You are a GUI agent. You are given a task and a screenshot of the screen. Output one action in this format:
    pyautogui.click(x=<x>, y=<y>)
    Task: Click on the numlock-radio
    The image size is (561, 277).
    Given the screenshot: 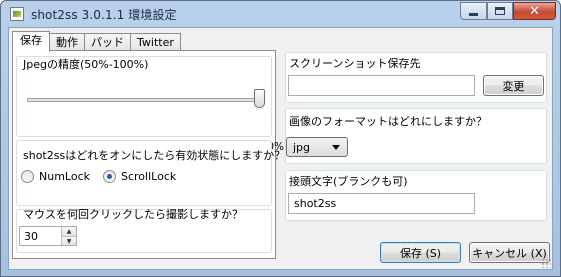 What is the action you would take?
    pyautogui.click(x=27, y=176)
    